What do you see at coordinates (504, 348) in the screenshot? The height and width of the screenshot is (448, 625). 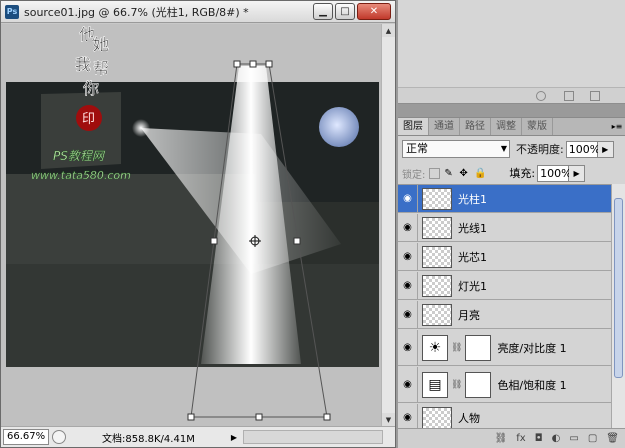 I see `layer-row: ◉ ☀ ⛓ 亮度/对比度 1` at bounding box center [504, 348].